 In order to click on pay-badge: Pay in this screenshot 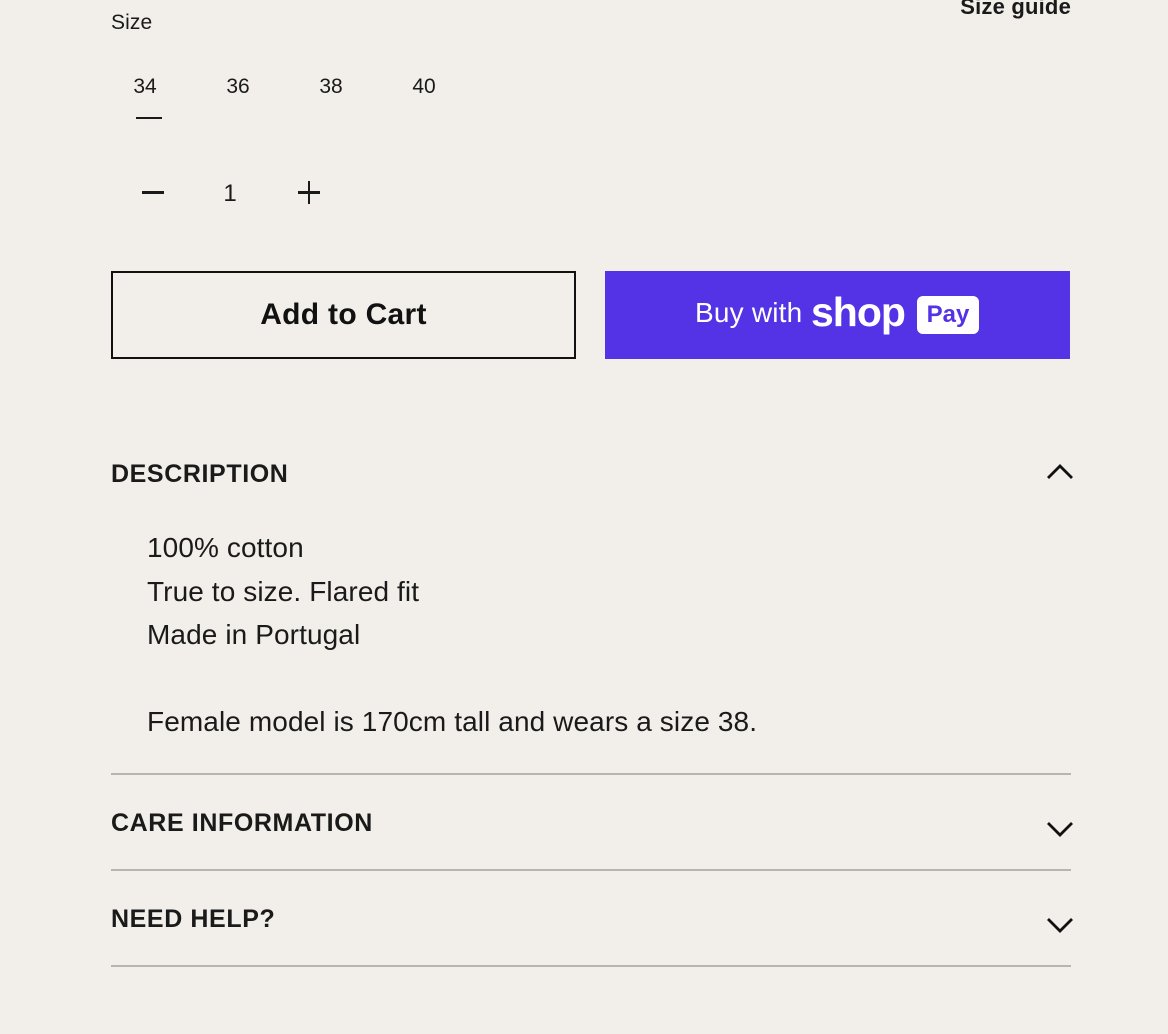, I will do `click(948, 315)`.